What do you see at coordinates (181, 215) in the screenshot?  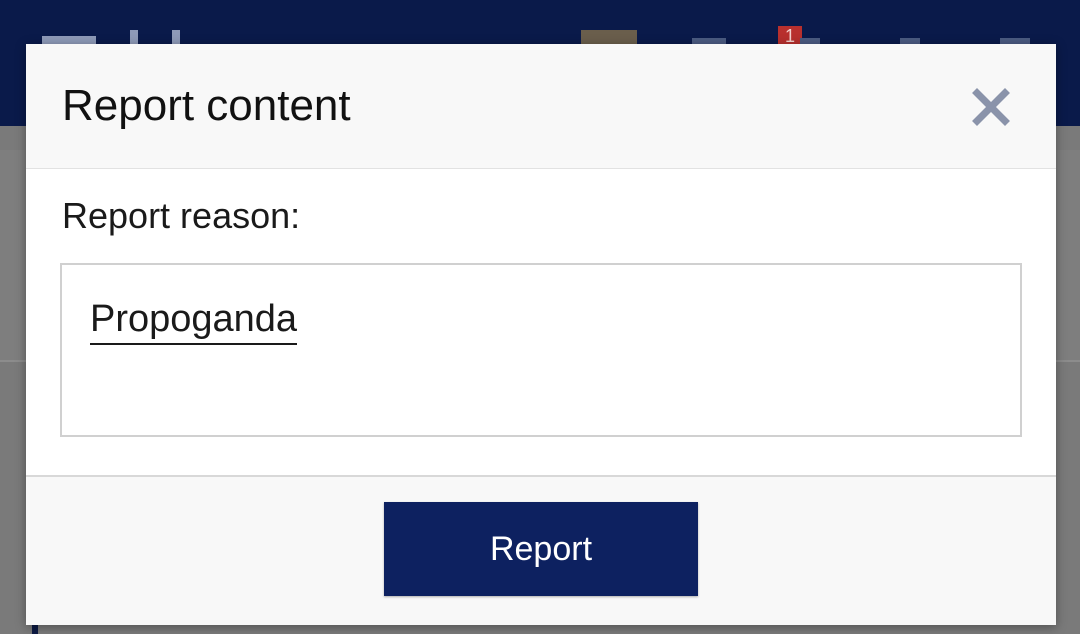 I see `report-reason-label: Report reason:` at bounding box center [181, 215].